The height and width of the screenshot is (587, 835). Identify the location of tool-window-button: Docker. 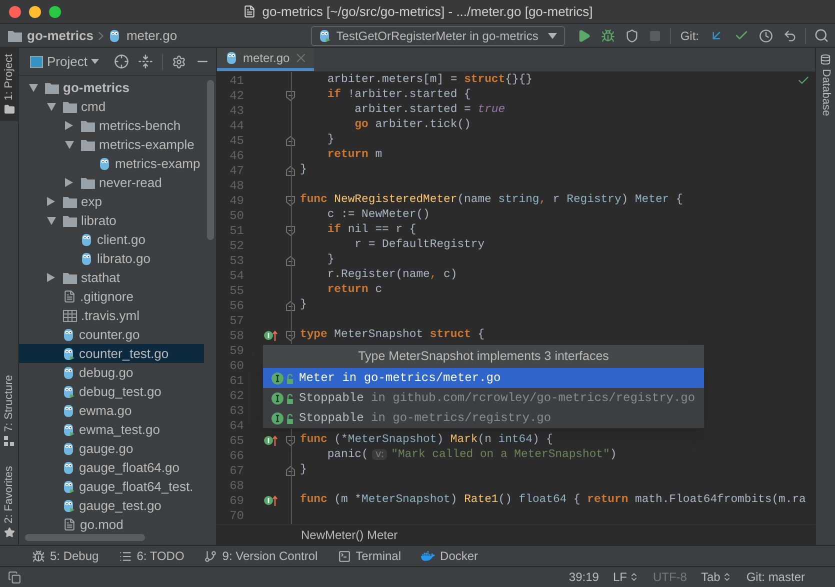
(449, 556).